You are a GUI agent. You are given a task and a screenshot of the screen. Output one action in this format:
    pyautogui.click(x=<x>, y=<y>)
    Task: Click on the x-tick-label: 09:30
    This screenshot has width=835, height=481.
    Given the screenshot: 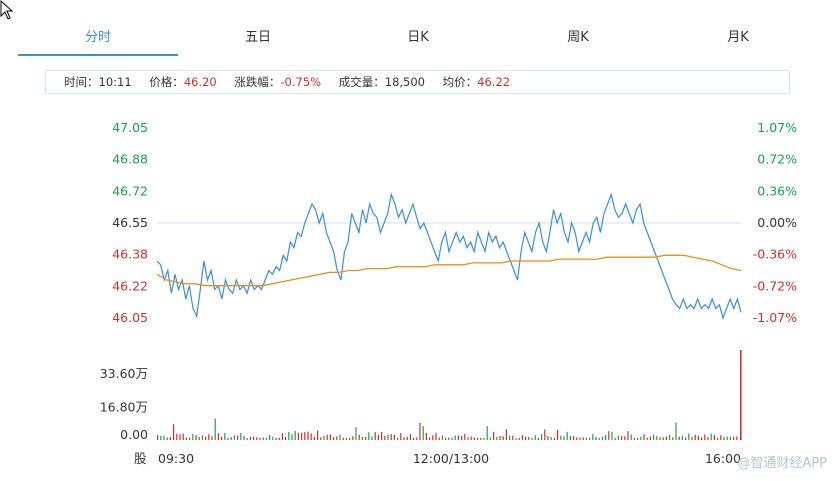 What is the action you would take?
    pyautogui.click(x=176, y=458)
    